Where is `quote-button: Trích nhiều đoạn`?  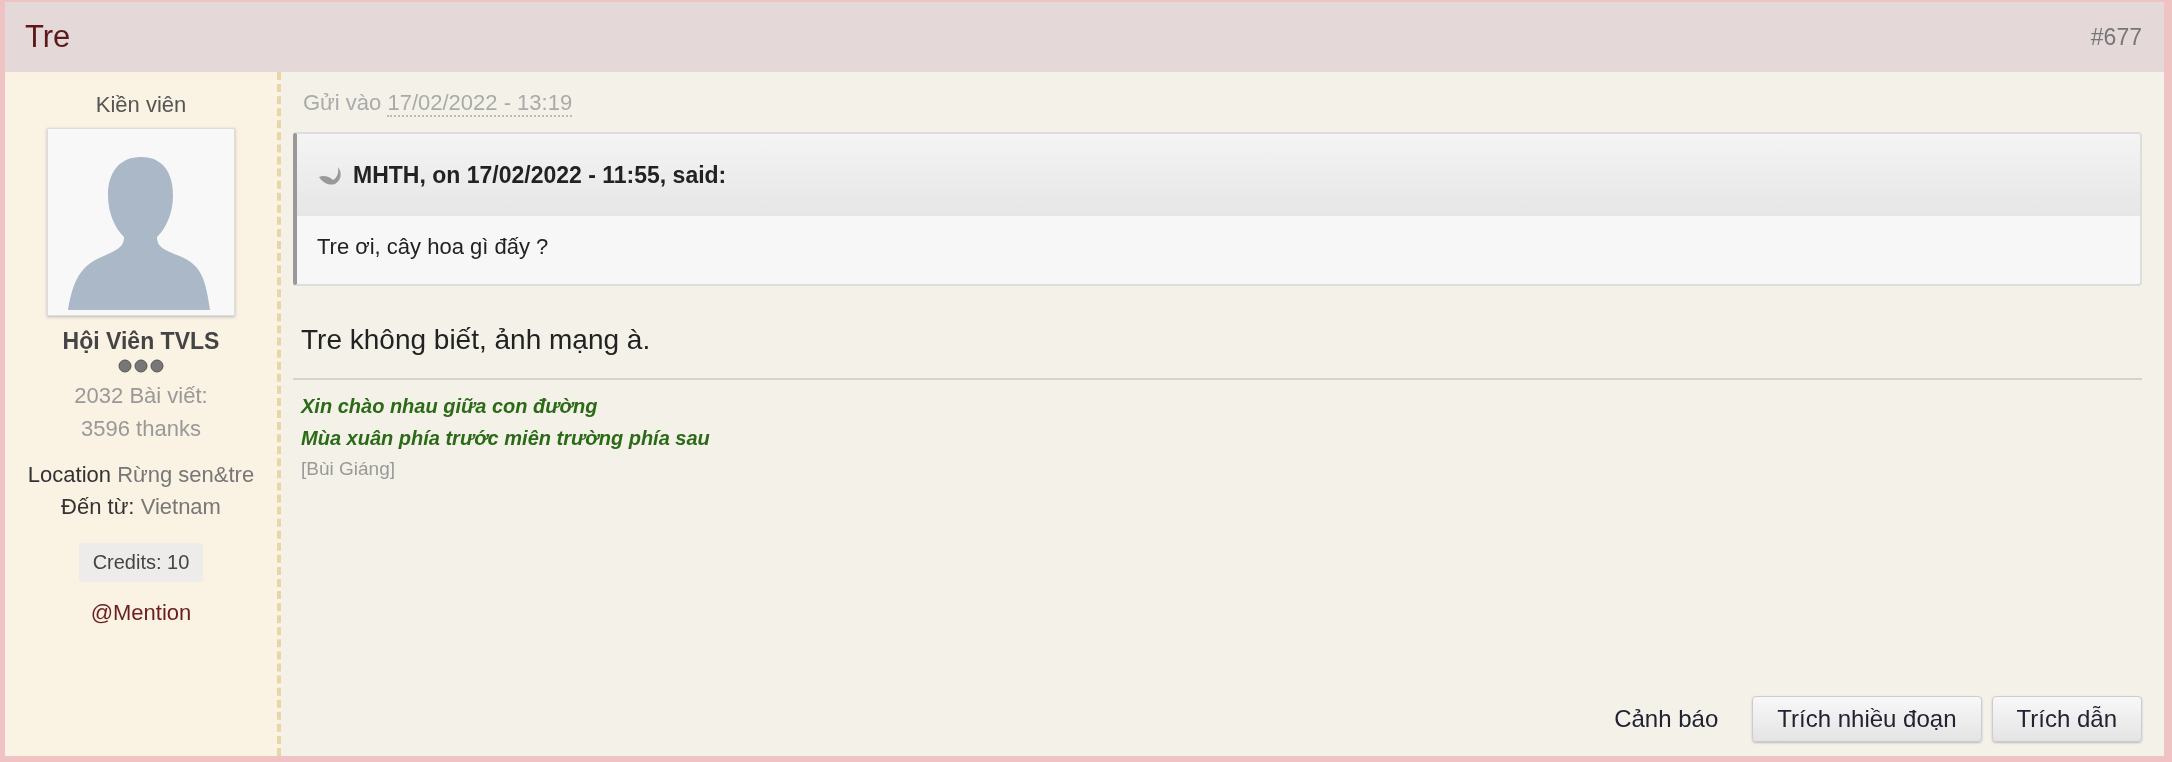 quote-button: Trích nhiều đoạn is located at coordinates (1867, 719).